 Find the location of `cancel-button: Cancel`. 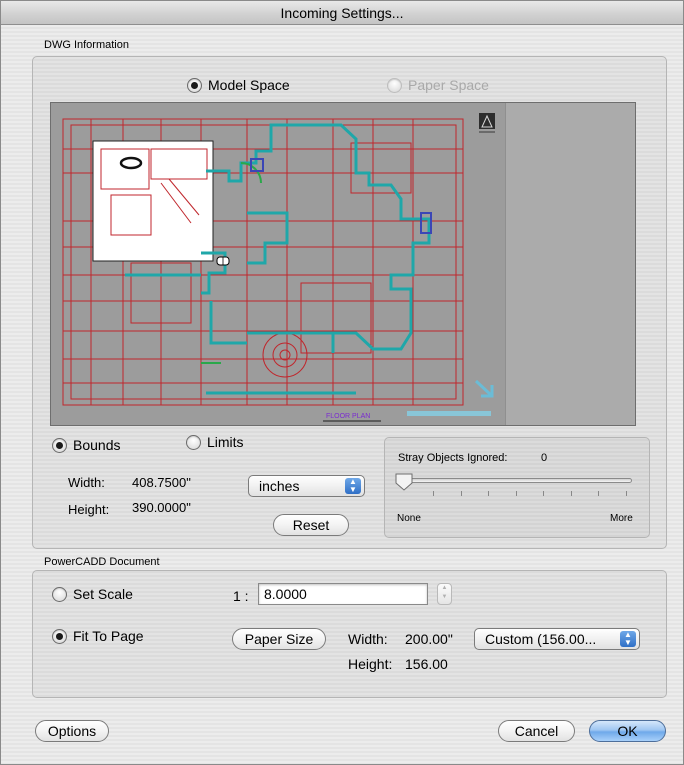

cancel-button: Cancel is located at coordinates (536, 731).